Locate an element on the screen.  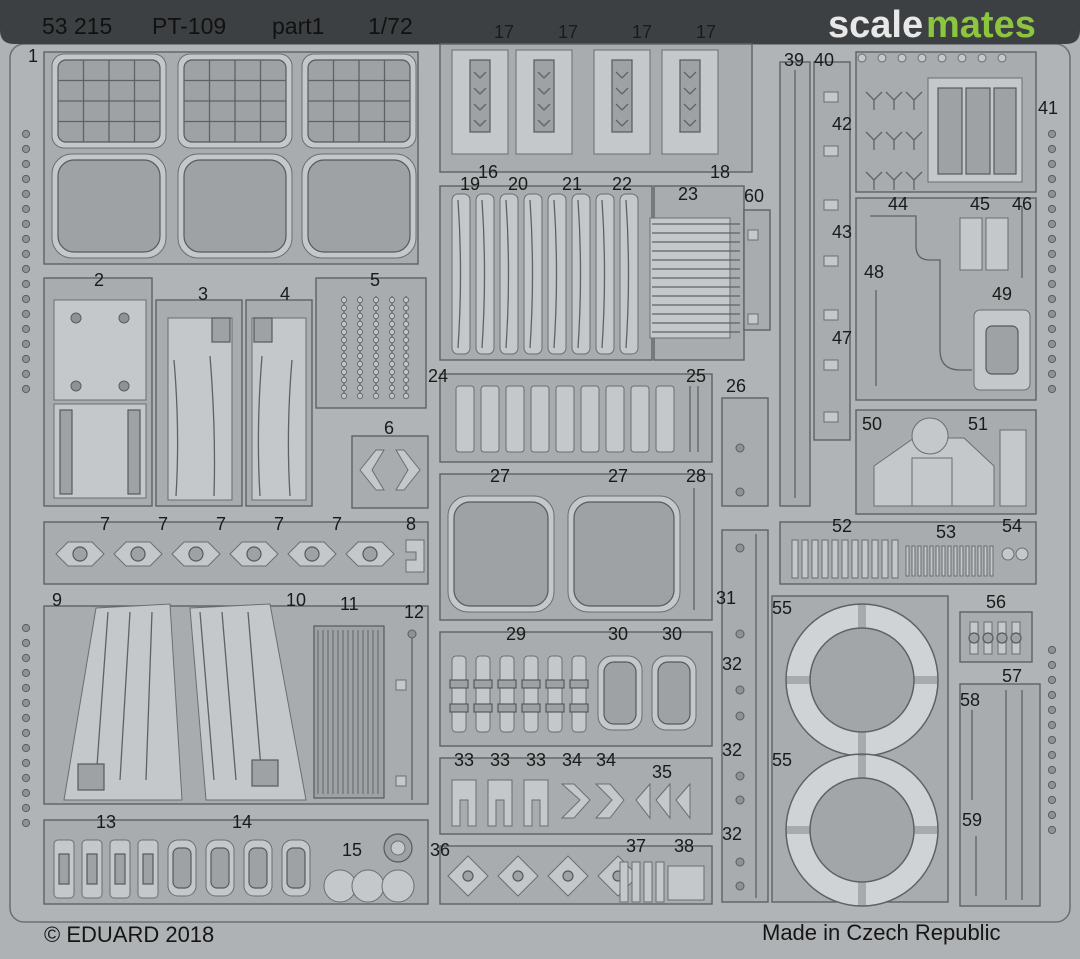
label-55a: 55 is located at coordinates (782, 608).